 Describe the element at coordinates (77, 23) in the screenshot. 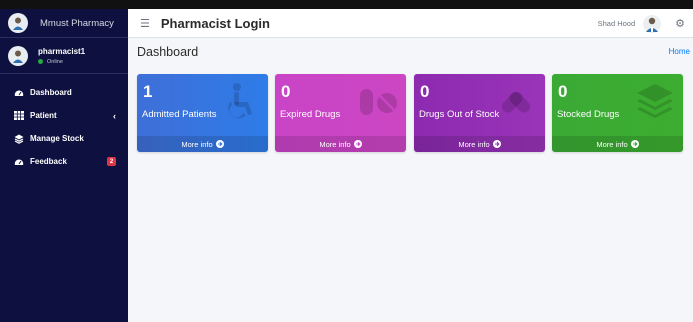

I see `brand-text: Mmust Pharmacy` at that location.